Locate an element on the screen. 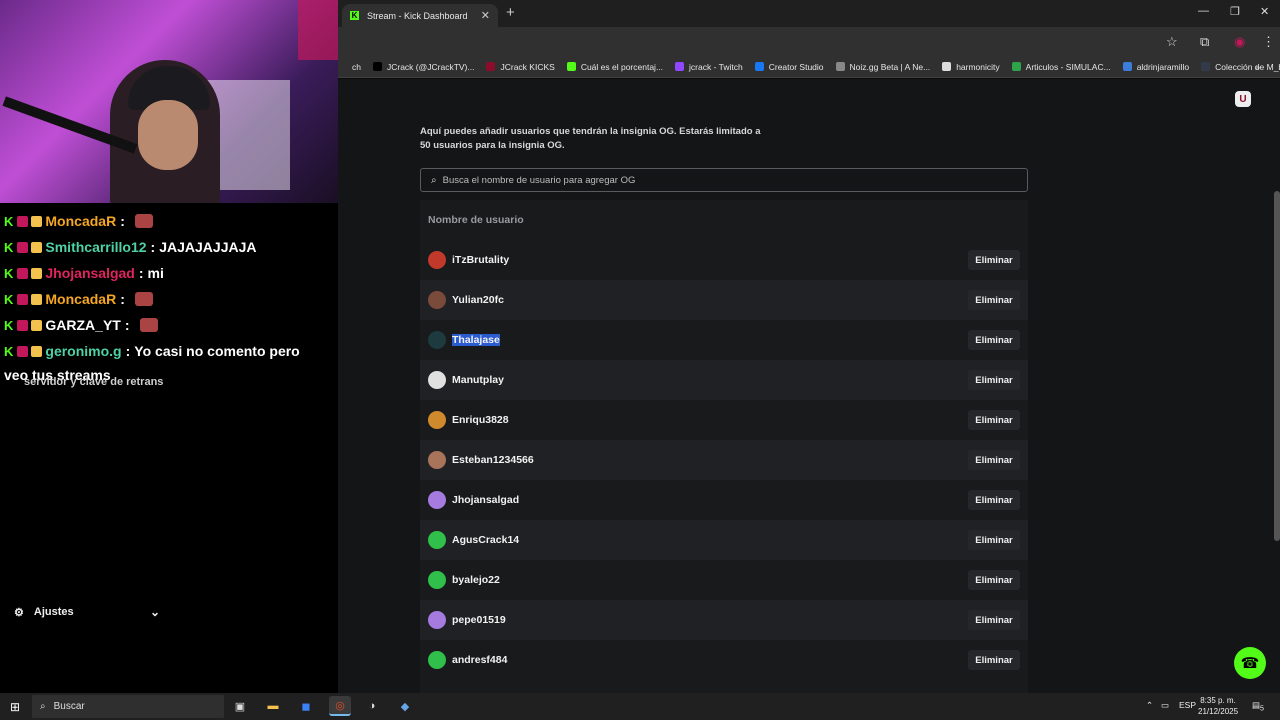 Image resolution: width=1280 pixels, height=720 pixels. username-label: Yulian20fc is located at coordinates (478, 300).